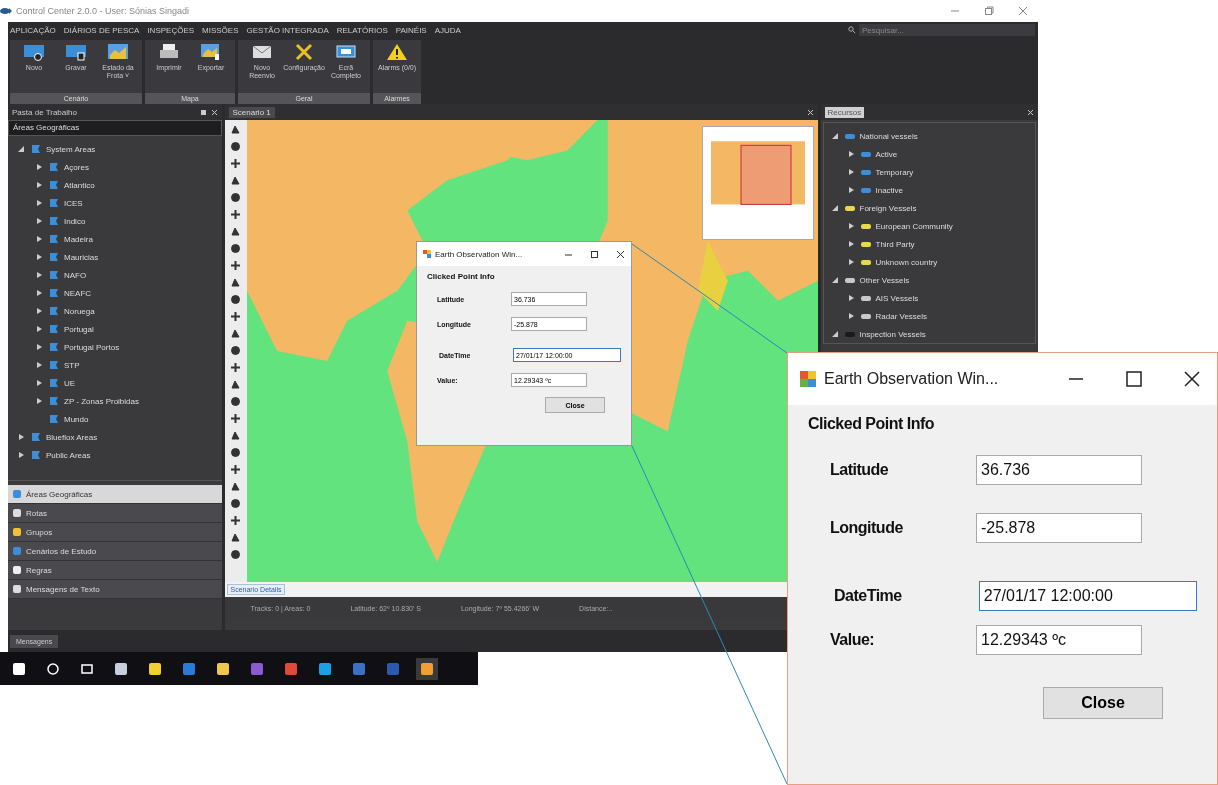 This screenshot has height=785, width=1218. Describe the element at coordinates (78, 239) in the screenshot. I see `tree-item: Madeira` at that location.